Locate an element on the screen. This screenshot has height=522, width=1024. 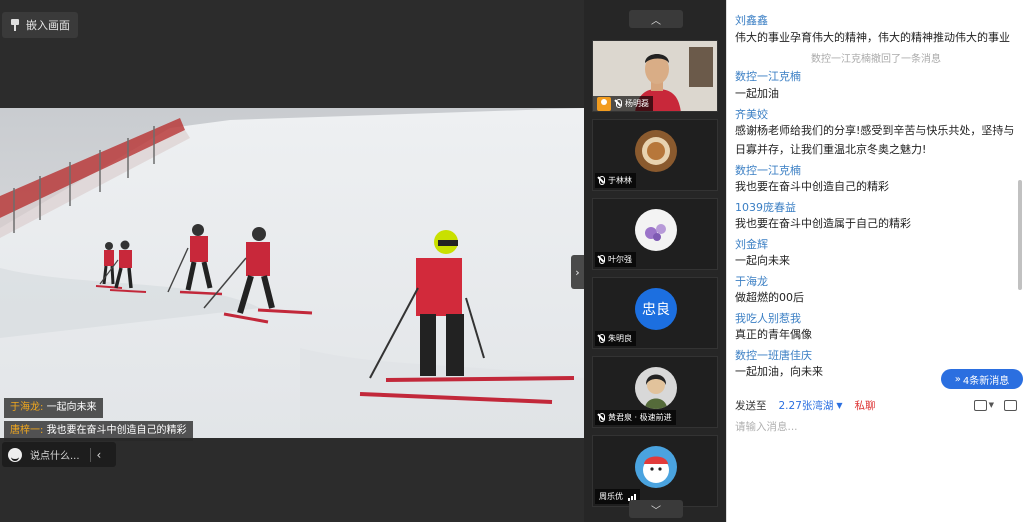
danmaku-message: 唐梓一: 我也要在奋斗中创造自己的精彩 is located at coordinates (98, 431).